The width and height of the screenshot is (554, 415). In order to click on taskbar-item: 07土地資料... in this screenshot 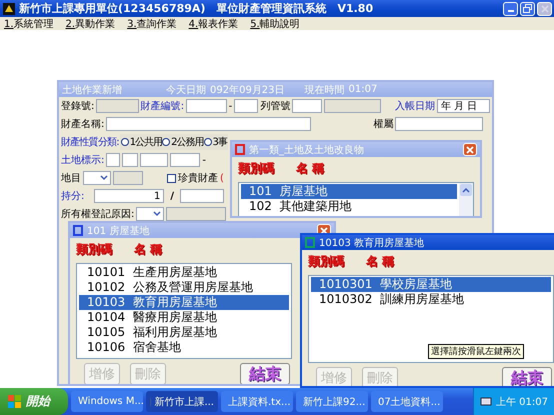, I will do `click(407, 401)`.